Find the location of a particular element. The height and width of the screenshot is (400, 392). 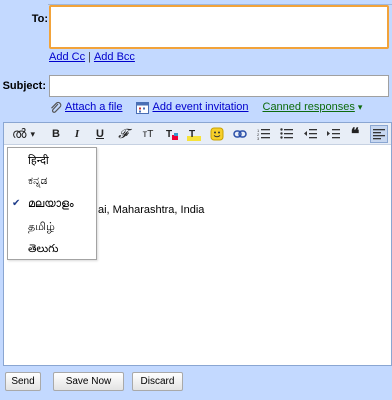

bullet-list-button is located at coordinates (287, 134).